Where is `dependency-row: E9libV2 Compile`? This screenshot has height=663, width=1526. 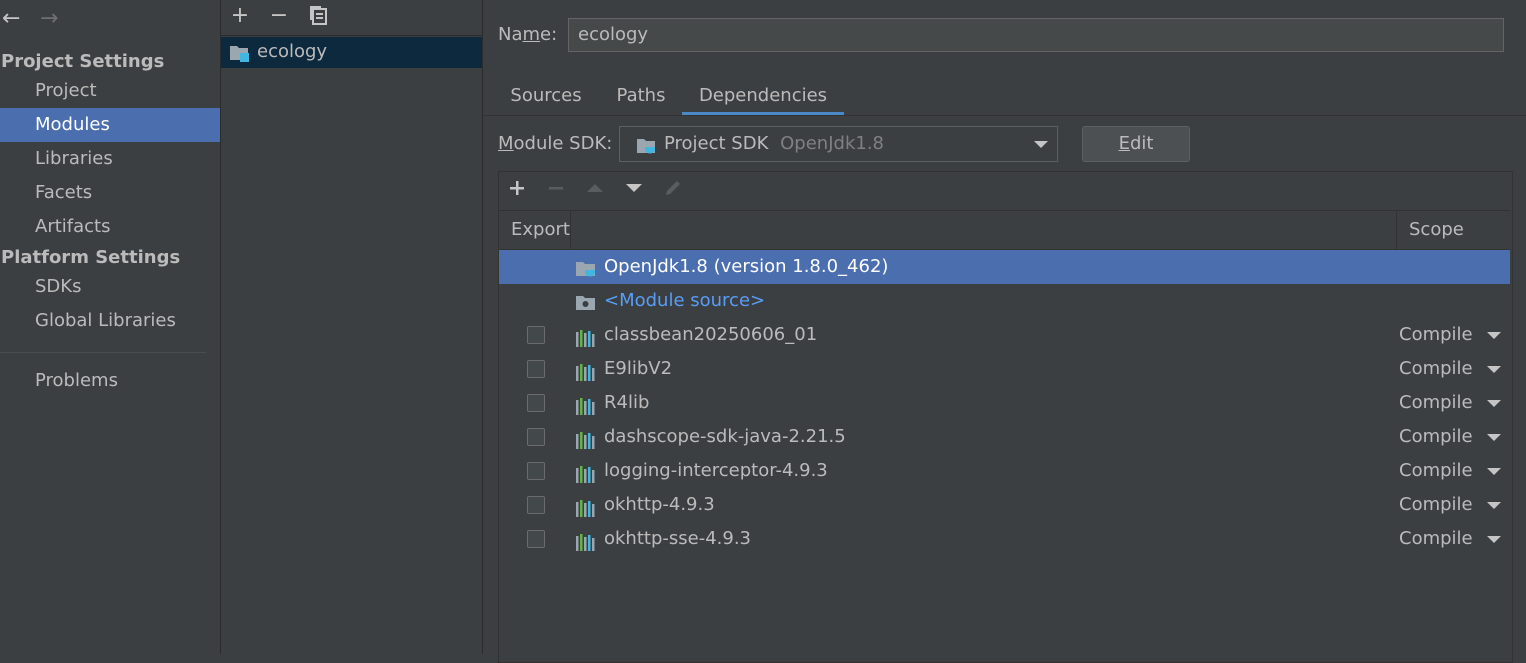 dependency-row: E9libV2 Compile is located at coordinates (1004, 369).